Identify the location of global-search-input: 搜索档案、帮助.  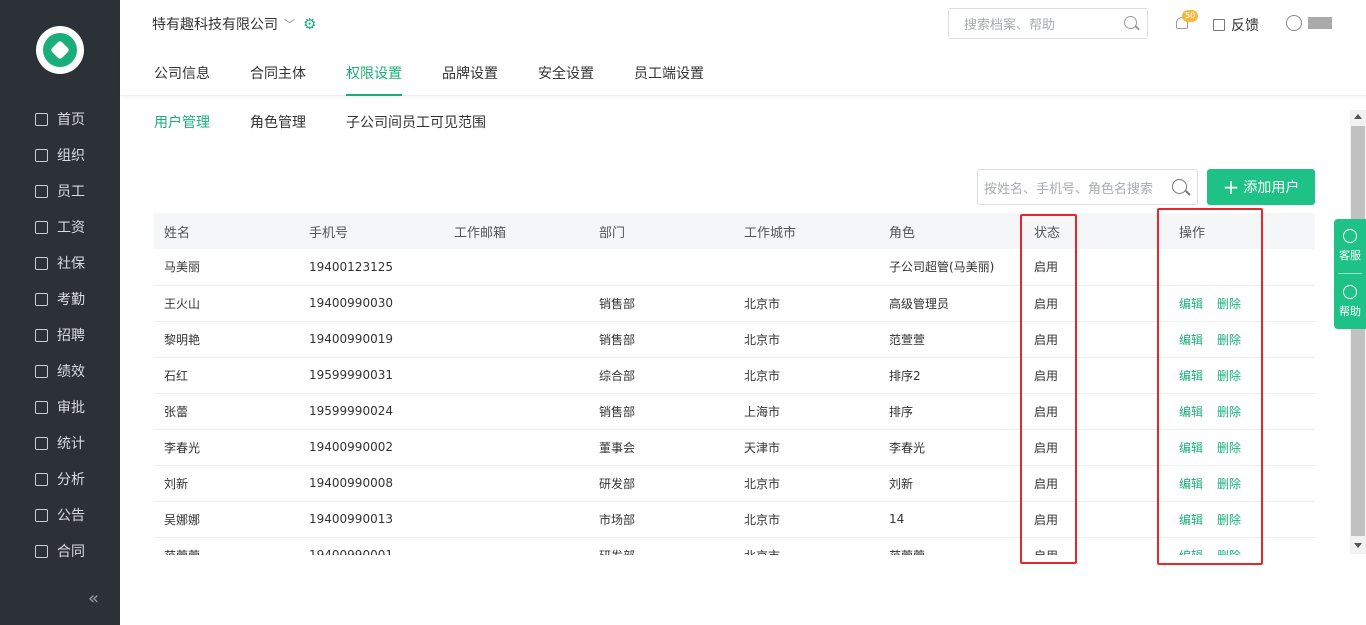
(1048, 23).